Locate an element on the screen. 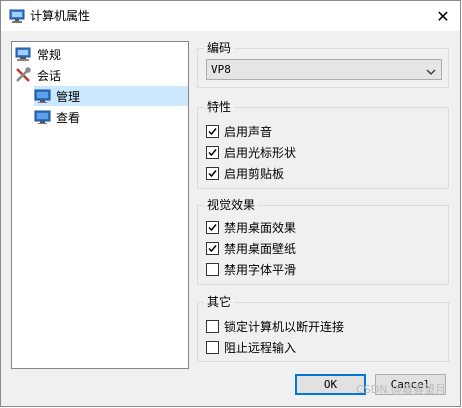 This screenshot has width=462, height=408. checkbox-label: 禁用桌面壁纸 is located at coordinates (260, 248).